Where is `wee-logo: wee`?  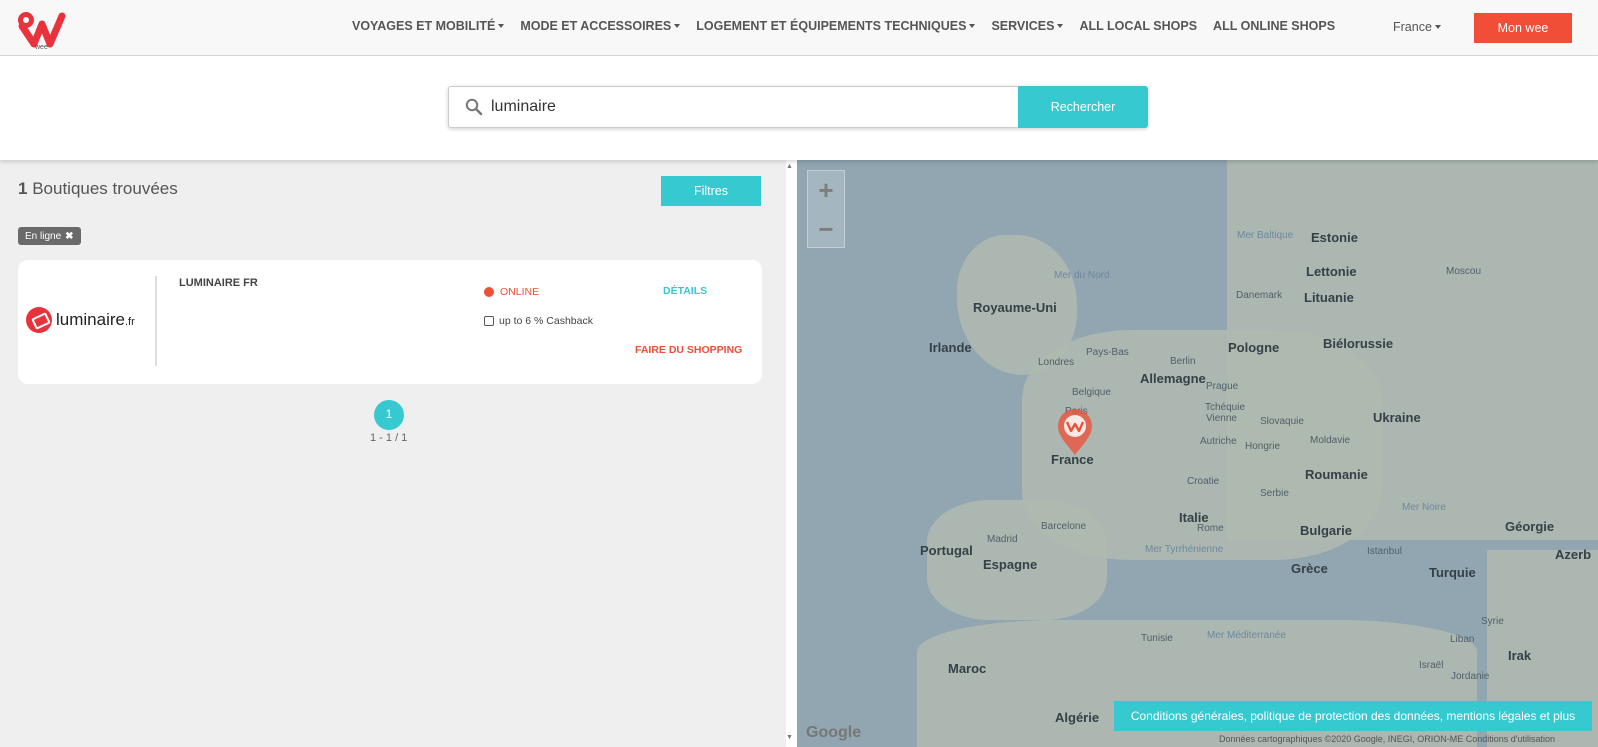 wee-logo: wee is located at coordinates (40, 28).